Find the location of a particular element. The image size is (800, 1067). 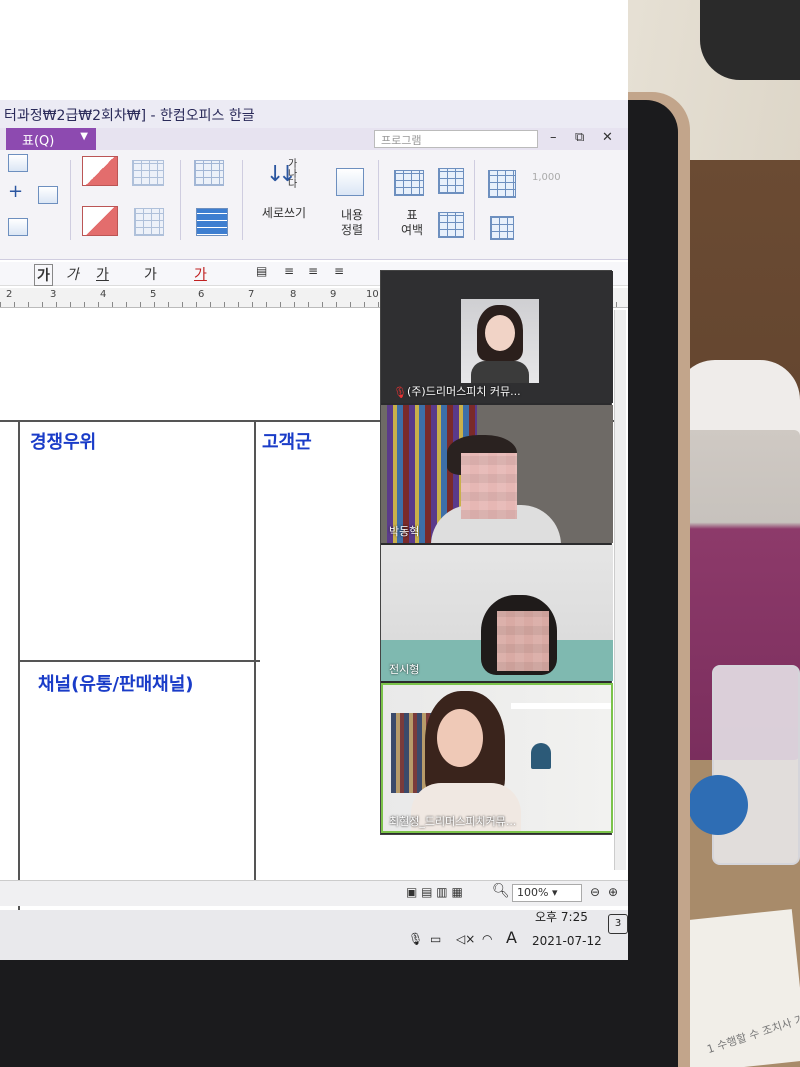

participant-photo is located at coordinates (500, 341).